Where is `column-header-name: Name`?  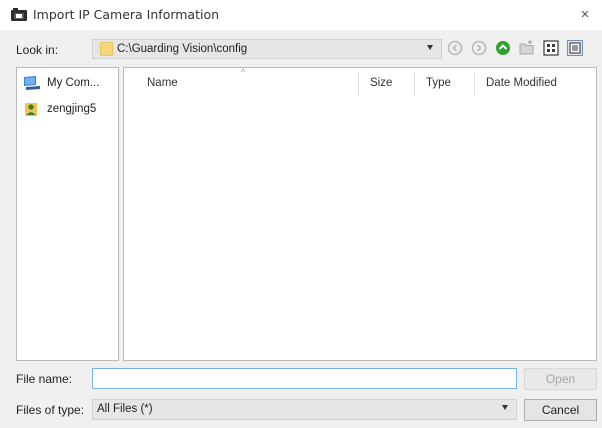
column-header-name: Name is located at coordinates (162, 83).